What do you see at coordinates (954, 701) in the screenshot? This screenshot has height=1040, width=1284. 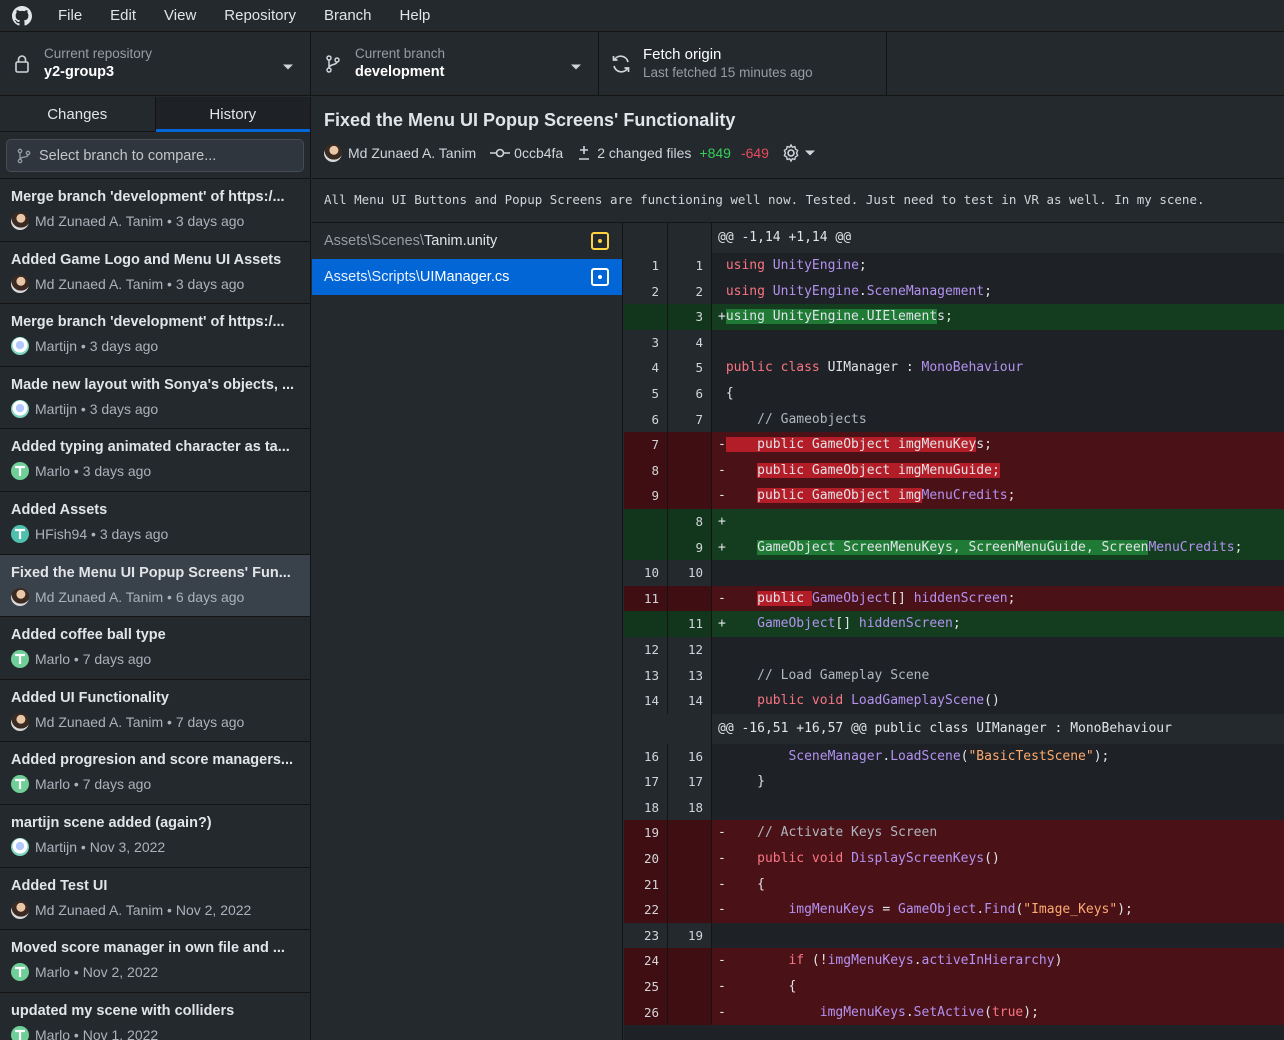 I see `diff-line: 14 14 public void LoadGameplayScene()` at bounding box center [954, 701].